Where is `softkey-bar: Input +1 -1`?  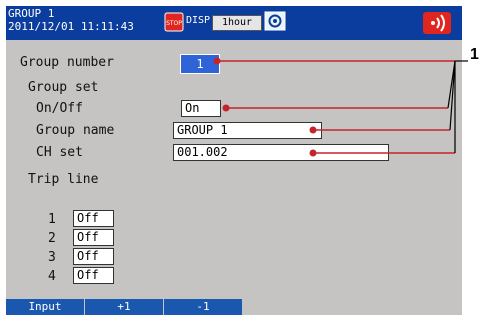 softkey-bar: Input +1 -1 is located at coordinates (234, 307).